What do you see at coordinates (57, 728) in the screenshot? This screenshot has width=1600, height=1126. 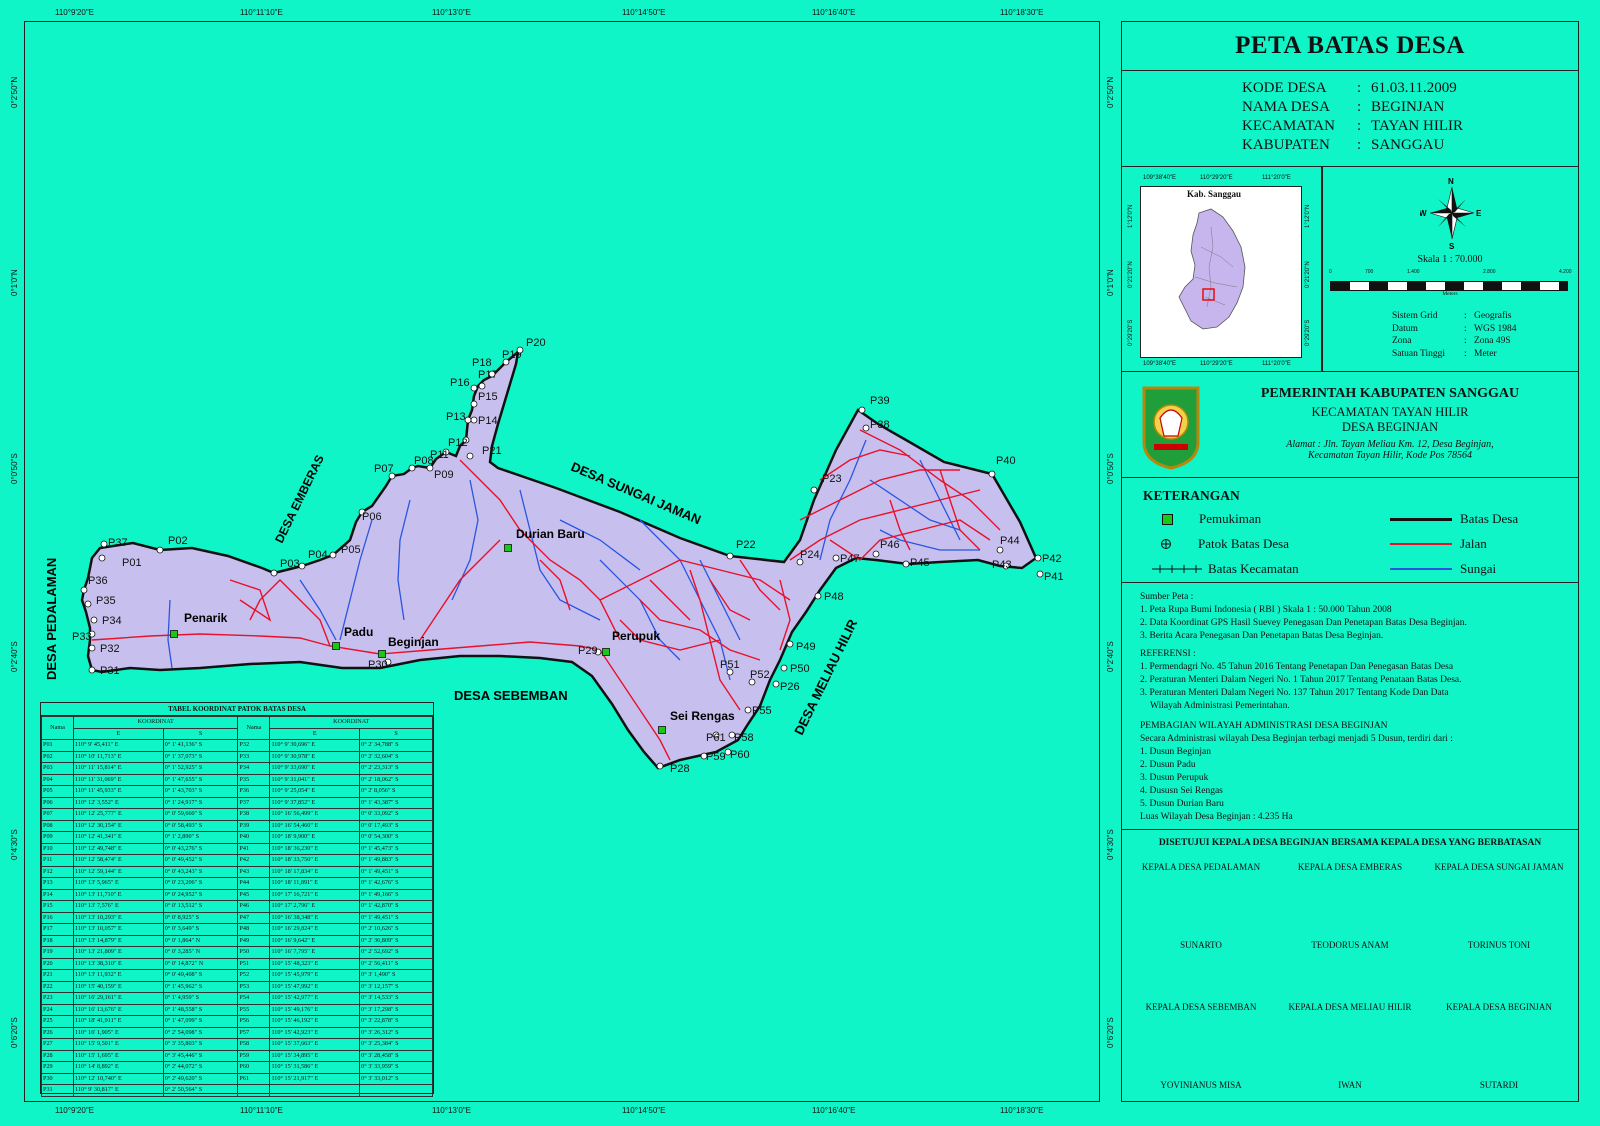 I see `col-nama: Nama` at bounding box center [57, 728].